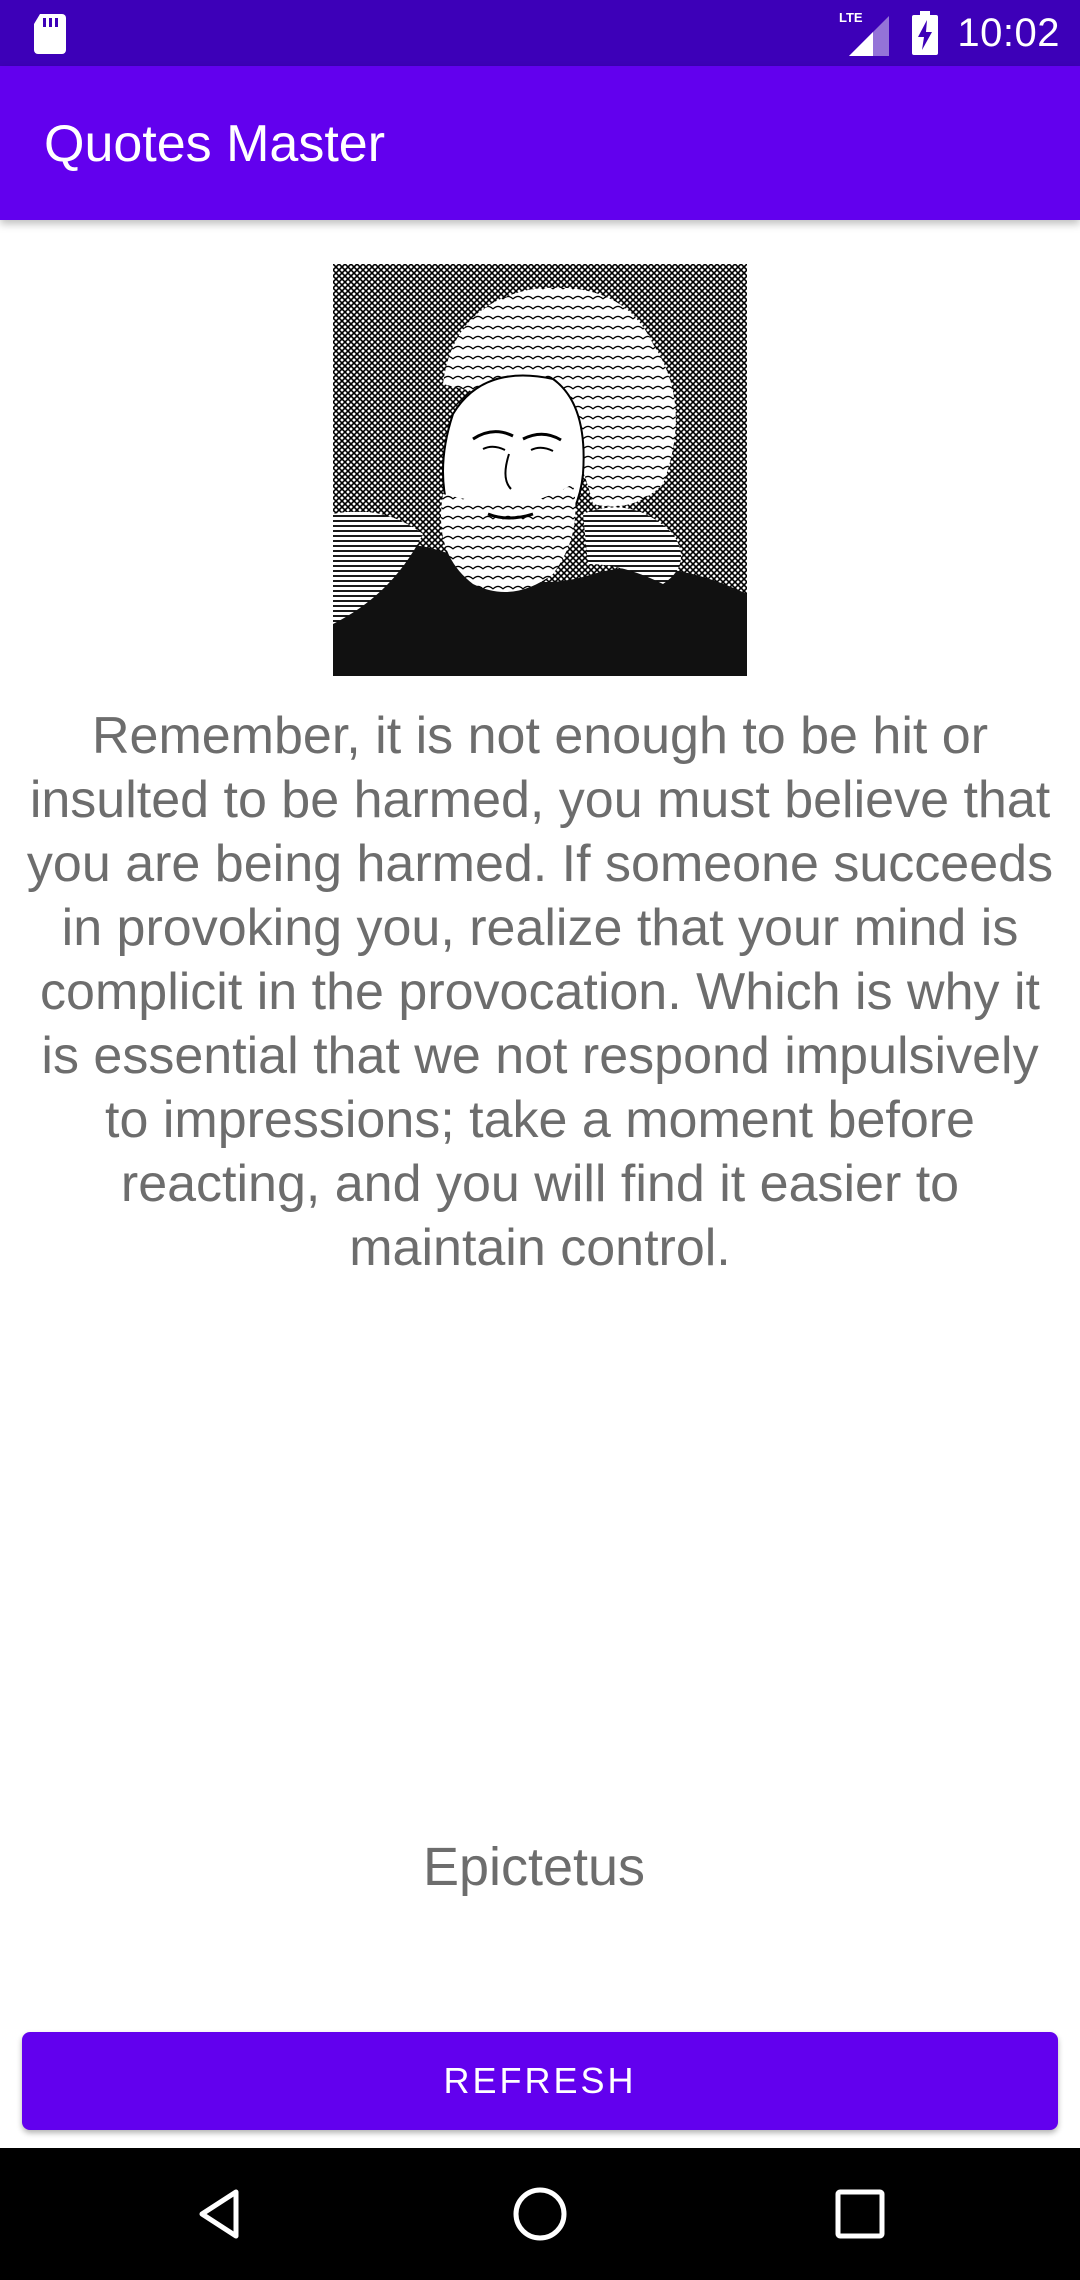 The height and width of the screenshot is (2280, 1080). I want to click on status-bar: LTE 10:02, so click(540, 33).